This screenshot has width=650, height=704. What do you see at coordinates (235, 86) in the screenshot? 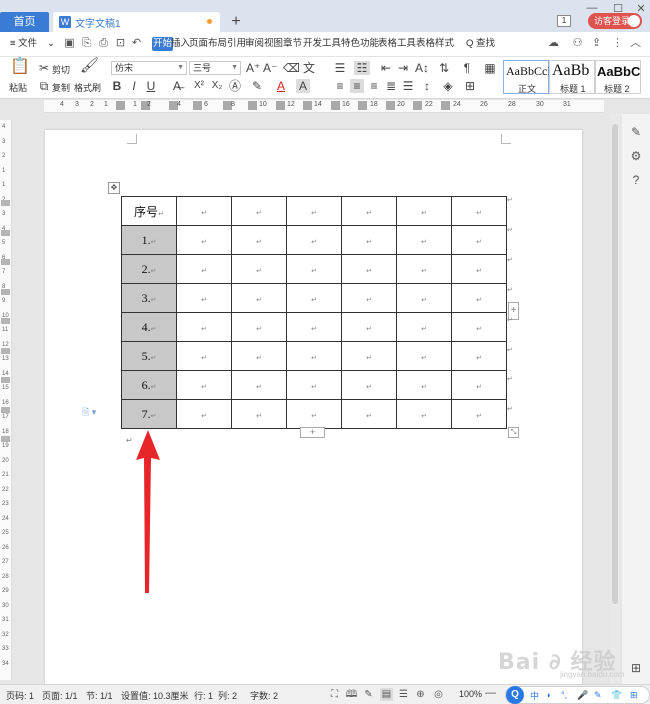
I see `text-effect-icon: Ⓐ` at bounding box center [235, 86].